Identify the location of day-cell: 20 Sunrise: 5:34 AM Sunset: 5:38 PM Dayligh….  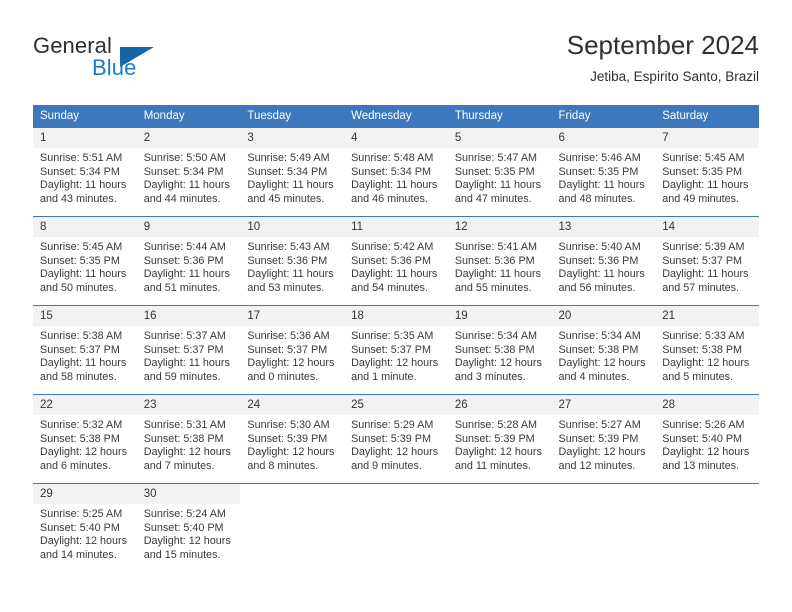
(603, 350).